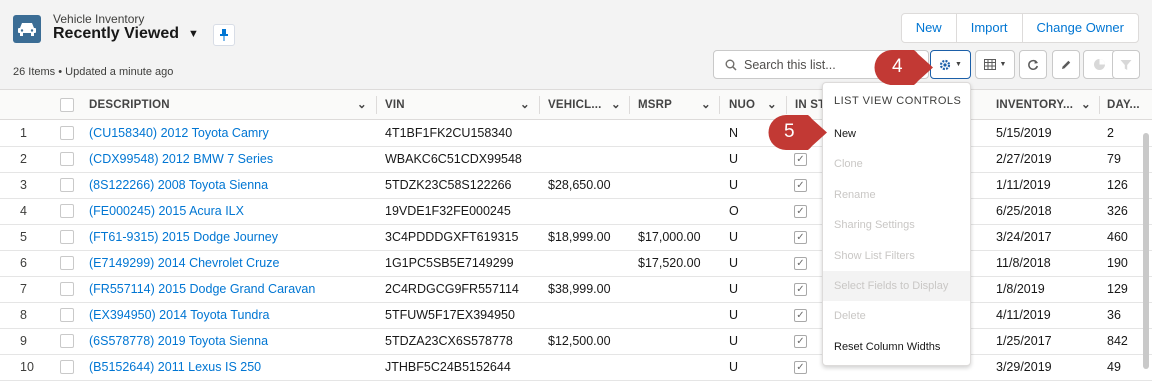 The image size is (1152, 381). What do you see at coordinates (897, 66) in the screenshot?
I see `step-number: 4` at bounding box center [897, 66].